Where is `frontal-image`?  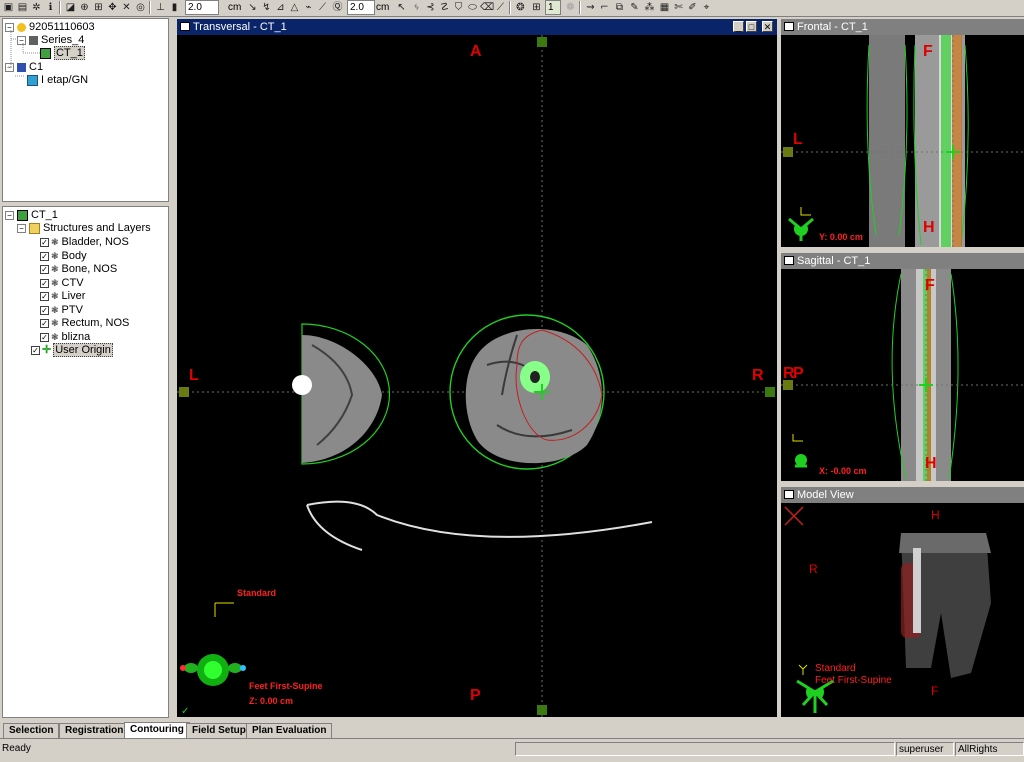
frontal-image is located at coordinates (902, 141).